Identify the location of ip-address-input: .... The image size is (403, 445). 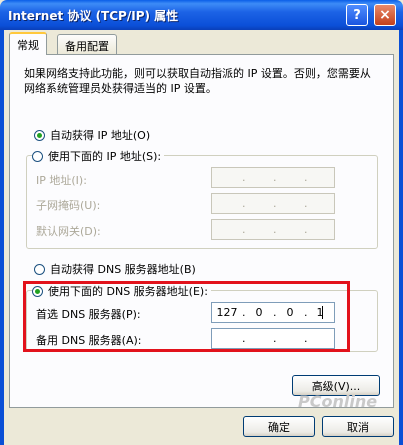
(273, 177).